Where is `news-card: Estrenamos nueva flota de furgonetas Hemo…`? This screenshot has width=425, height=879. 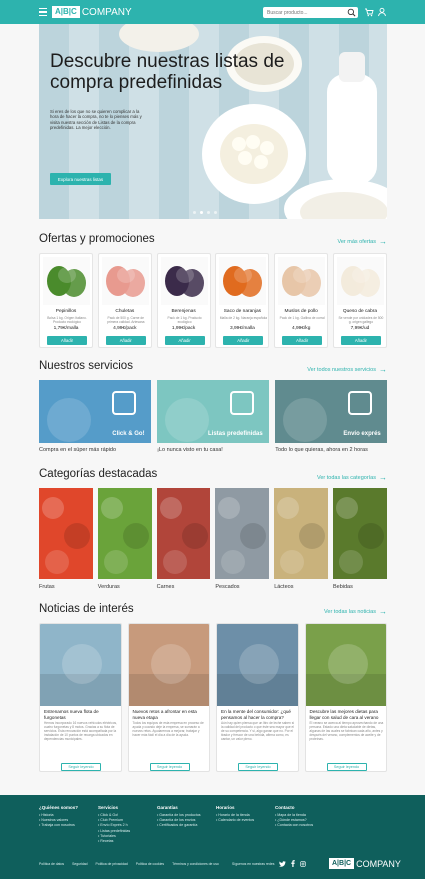 news-card: Estrenamos nueva flota de furgonetas Hemo… is located at coordinates (80, 697).